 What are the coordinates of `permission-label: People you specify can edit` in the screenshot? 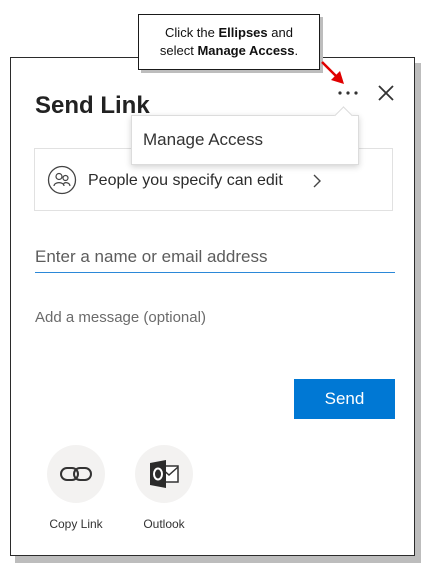 It's located at (185, 180).